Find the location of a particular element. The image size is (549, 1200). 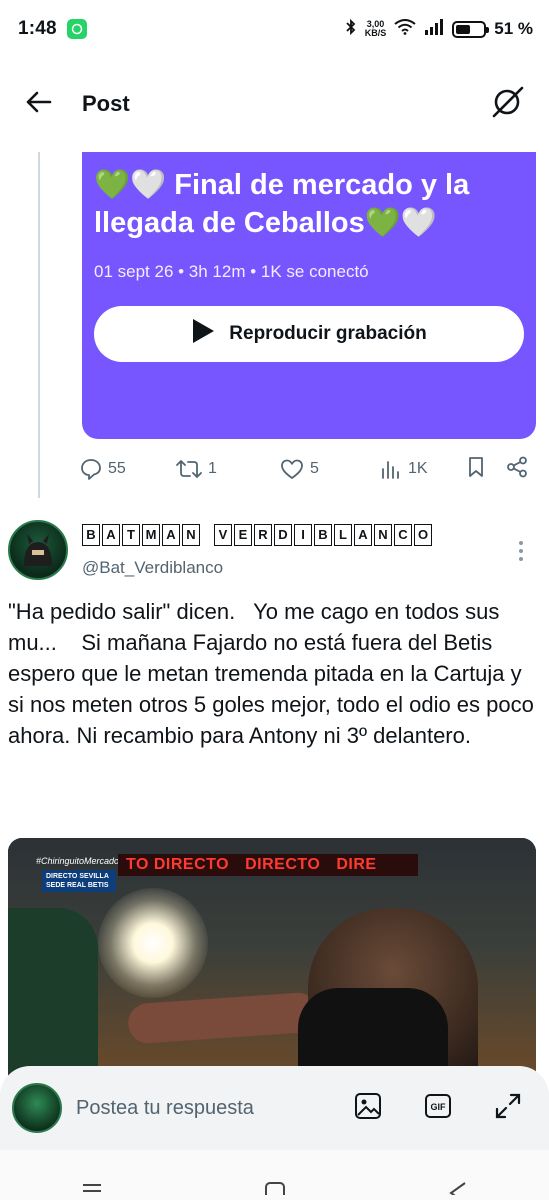

views-action: 1K is located at coordinates (423, 469).